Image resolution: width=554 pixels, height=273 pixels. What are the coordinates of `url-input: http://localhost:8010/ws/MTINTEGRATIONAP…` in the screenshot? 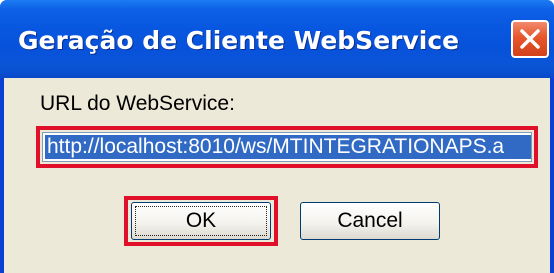 It's located at (287, 147).